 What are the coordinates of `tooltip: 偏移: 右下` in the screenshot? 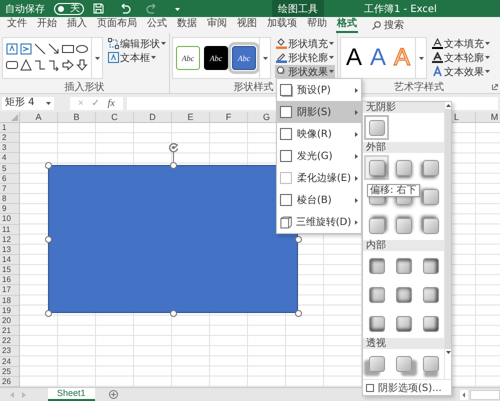 It's located at (393, 190).